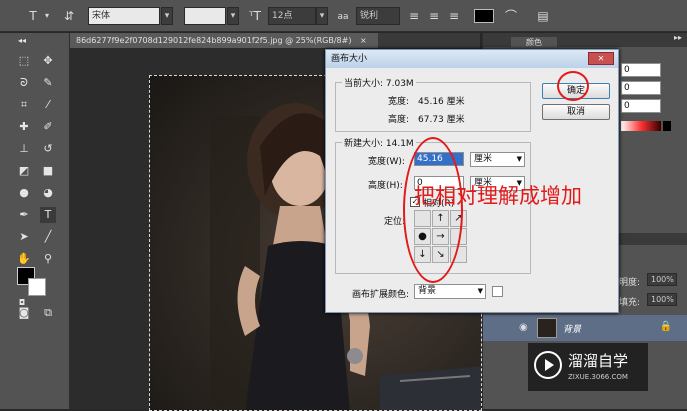 The image size is (687, 411). Describe the element at coordinates (534, 43) in the screenshot. I see `color-panel-tab: 颜色` at that location.